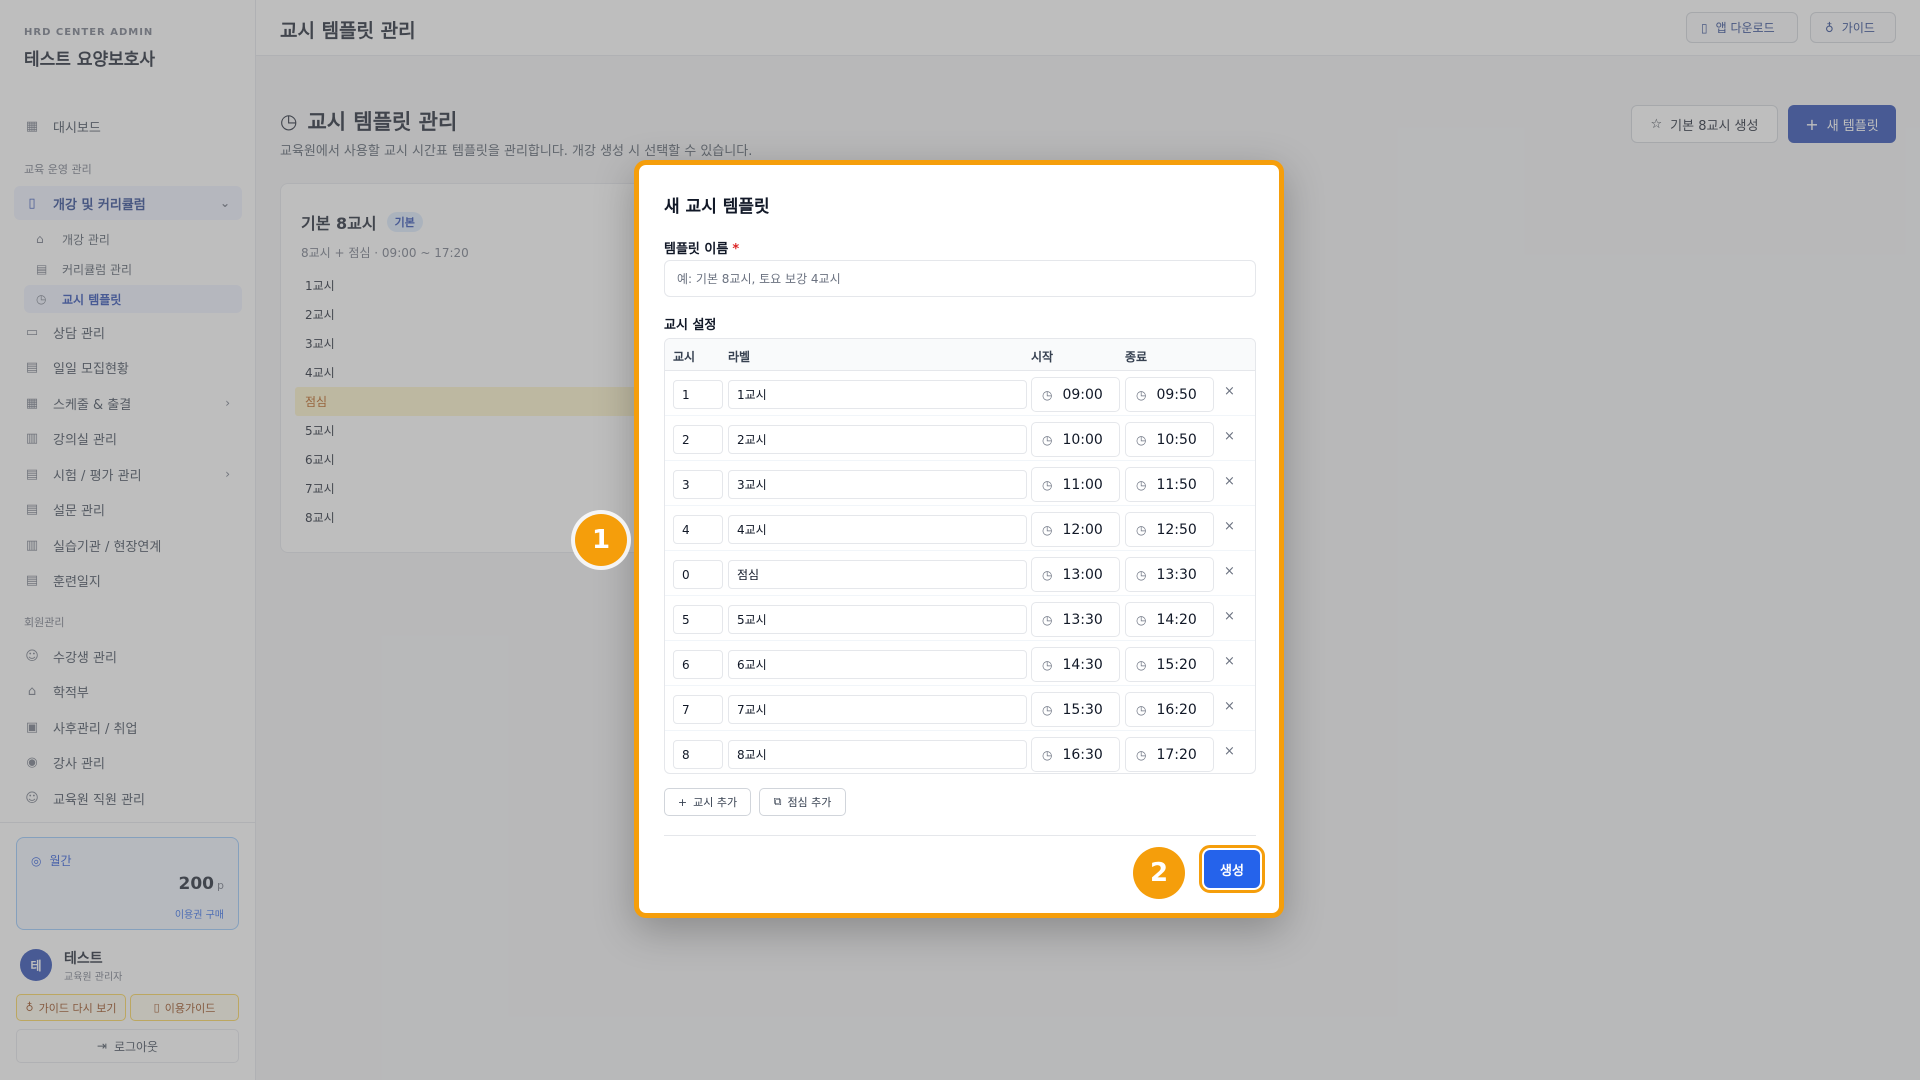 This screenshot has height=1080, width=1920. Describe the element at coordinates (877, 394) in the screenshot. I see `period-label-input: 1교시` at that location.